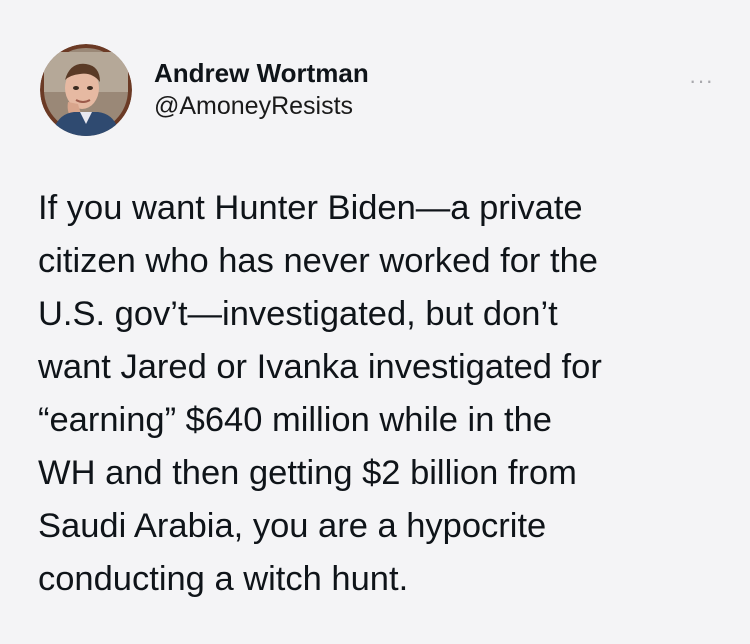 The image size is (750, 644). I want to click on tweet-text-line: conducting a witch hunt., so click(223, 579).